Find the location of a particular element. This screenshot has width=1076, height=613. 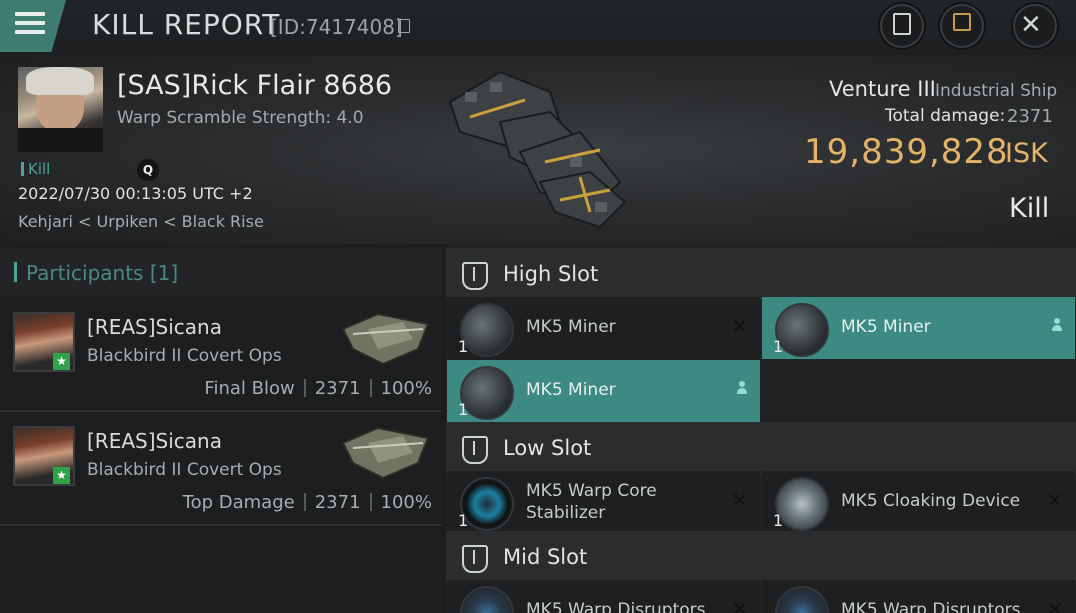

module-item: 1 MK5 Miner ✕ is located at coordinates (603, 328).